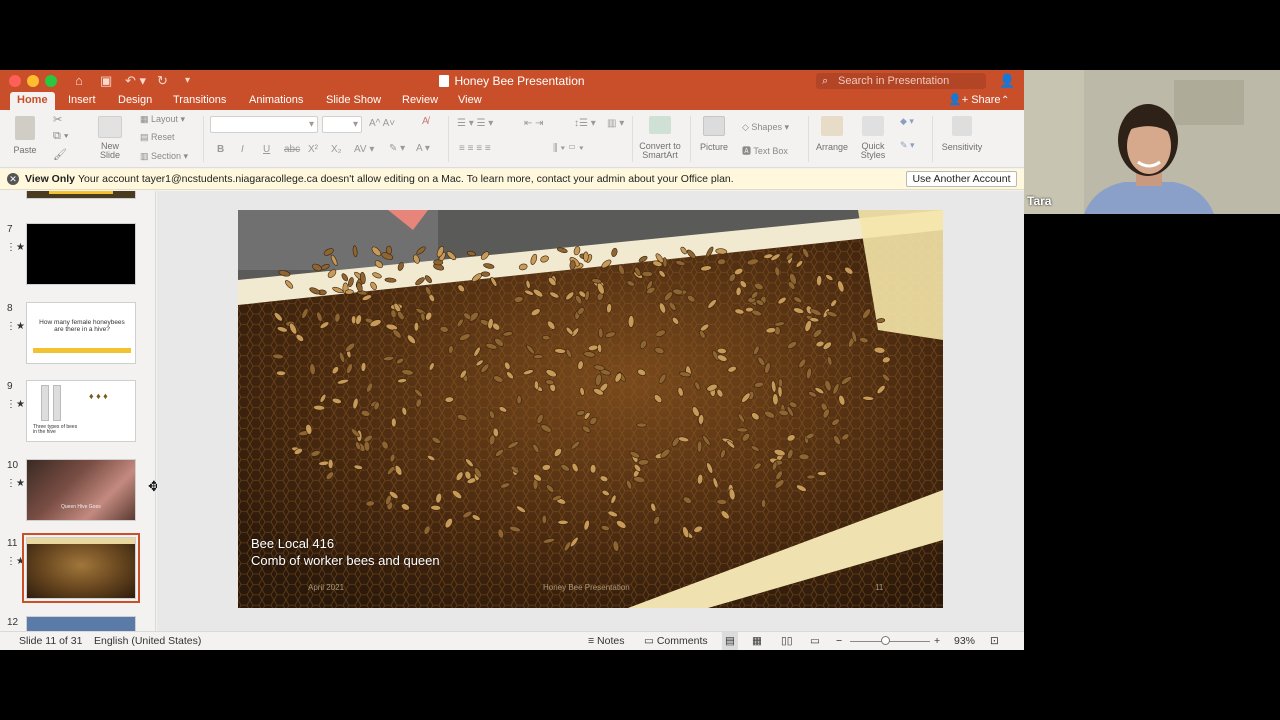 The height and width of the screenshot is (720, 1280). Describe the element at coordinates (907, 121) in the screenshot. I see `shape-fill-icon: ◆ ▾` at that location.